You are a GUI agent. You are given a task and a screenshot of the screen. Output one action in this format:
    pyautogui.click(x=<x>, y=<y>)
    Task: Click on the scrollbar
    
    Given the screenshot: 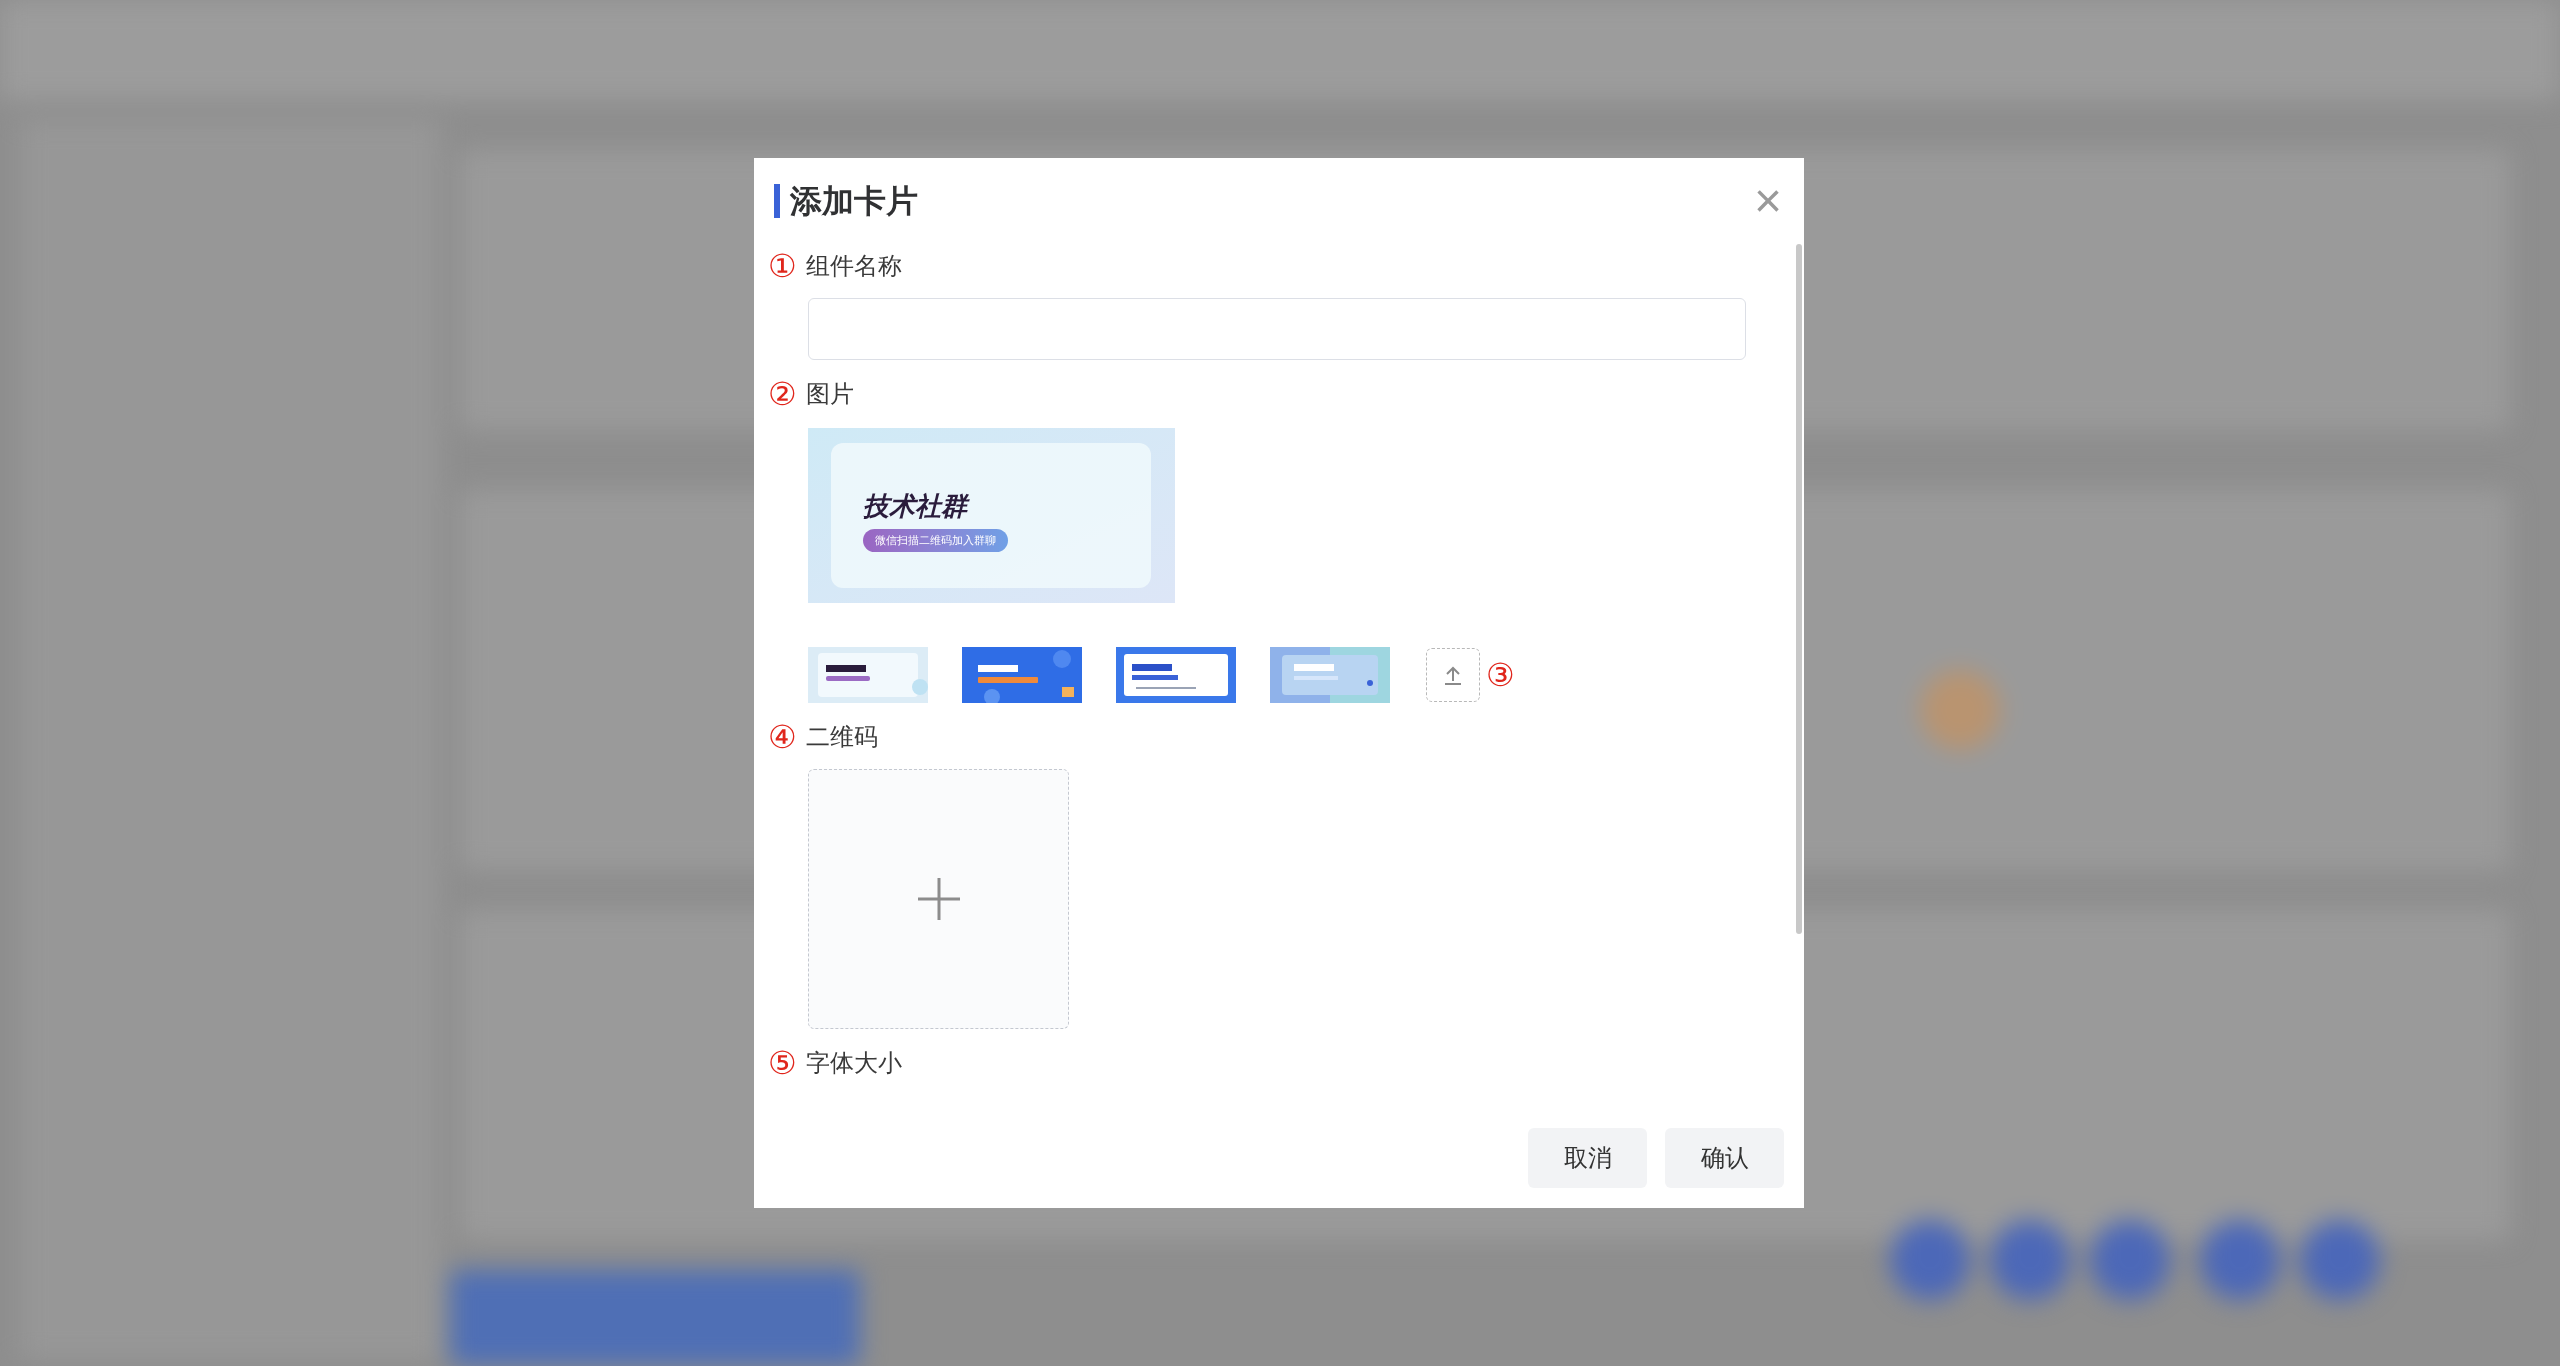 What is the action you would take?
    pyautogui.click(x=1799, y=589)
    